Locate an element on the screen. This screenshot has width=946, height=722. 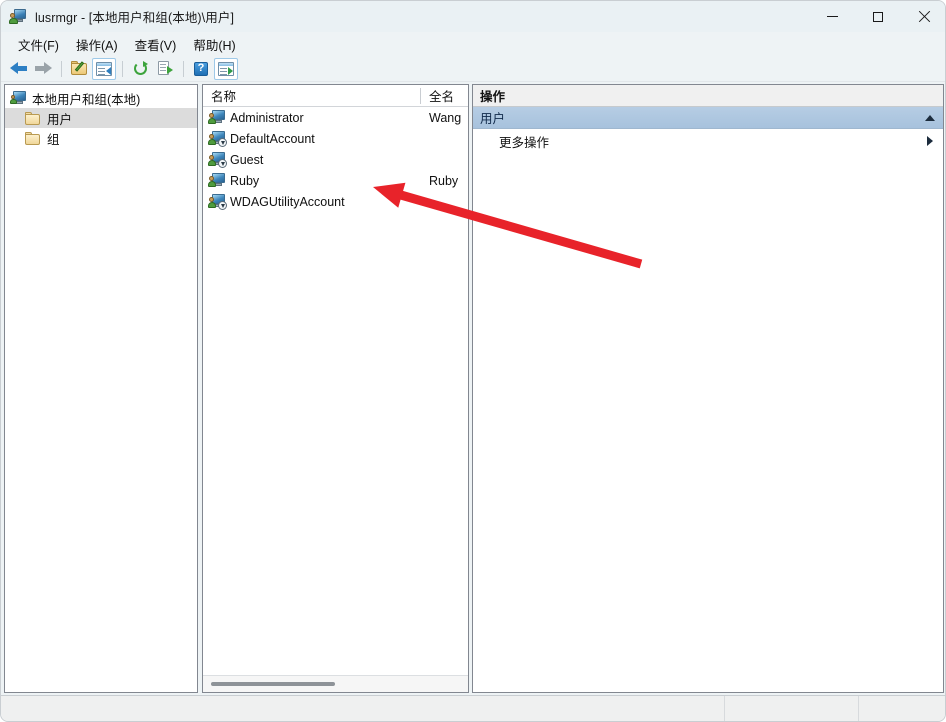
list-horizontal-scrollbar is located at coordinates (335, 683).